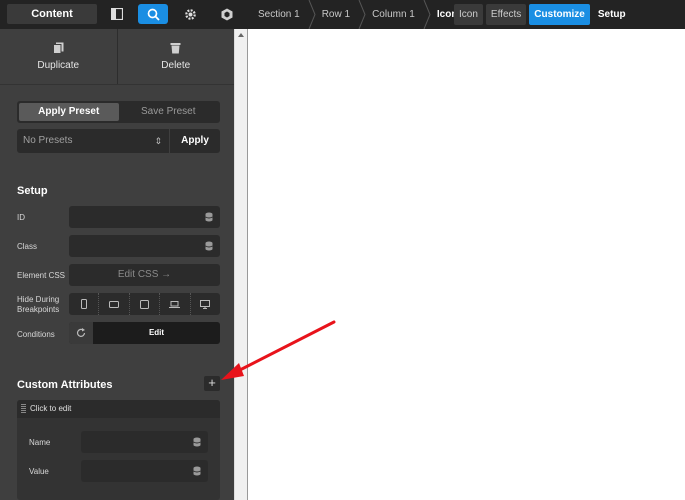  What do you see at coordinates (39, 471) in the screenshot?
I see `attribute-value-label: Value` at bounding box center [39, 471].